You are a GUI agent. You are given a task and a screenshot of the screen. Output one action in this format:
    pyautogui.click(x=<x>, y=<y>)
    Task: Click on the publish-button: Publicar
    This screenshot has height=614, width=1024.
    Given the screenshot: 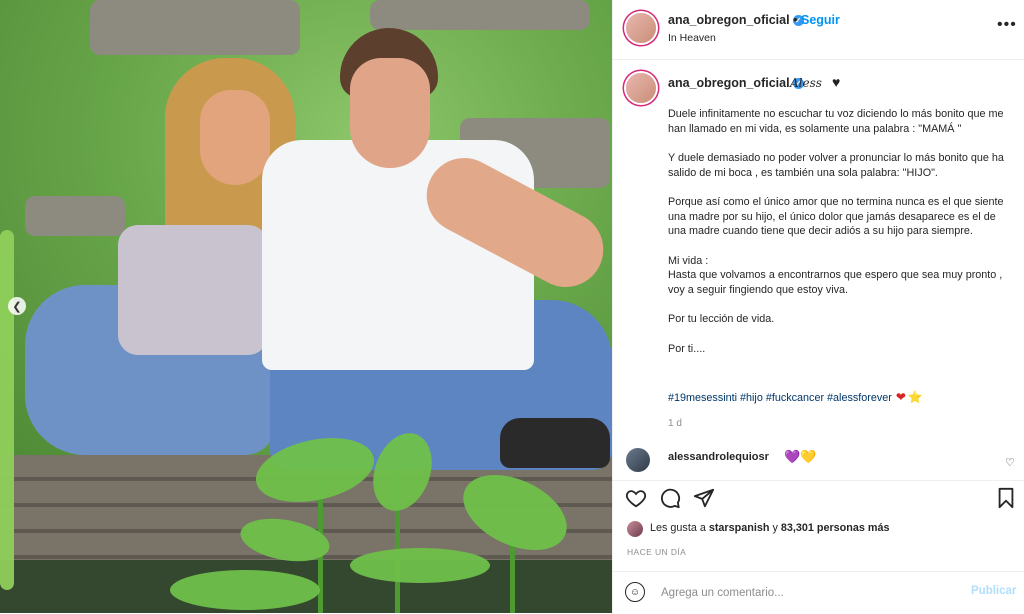 What is the action you would take?
    pyautogui.click(x=993, y=591)
    